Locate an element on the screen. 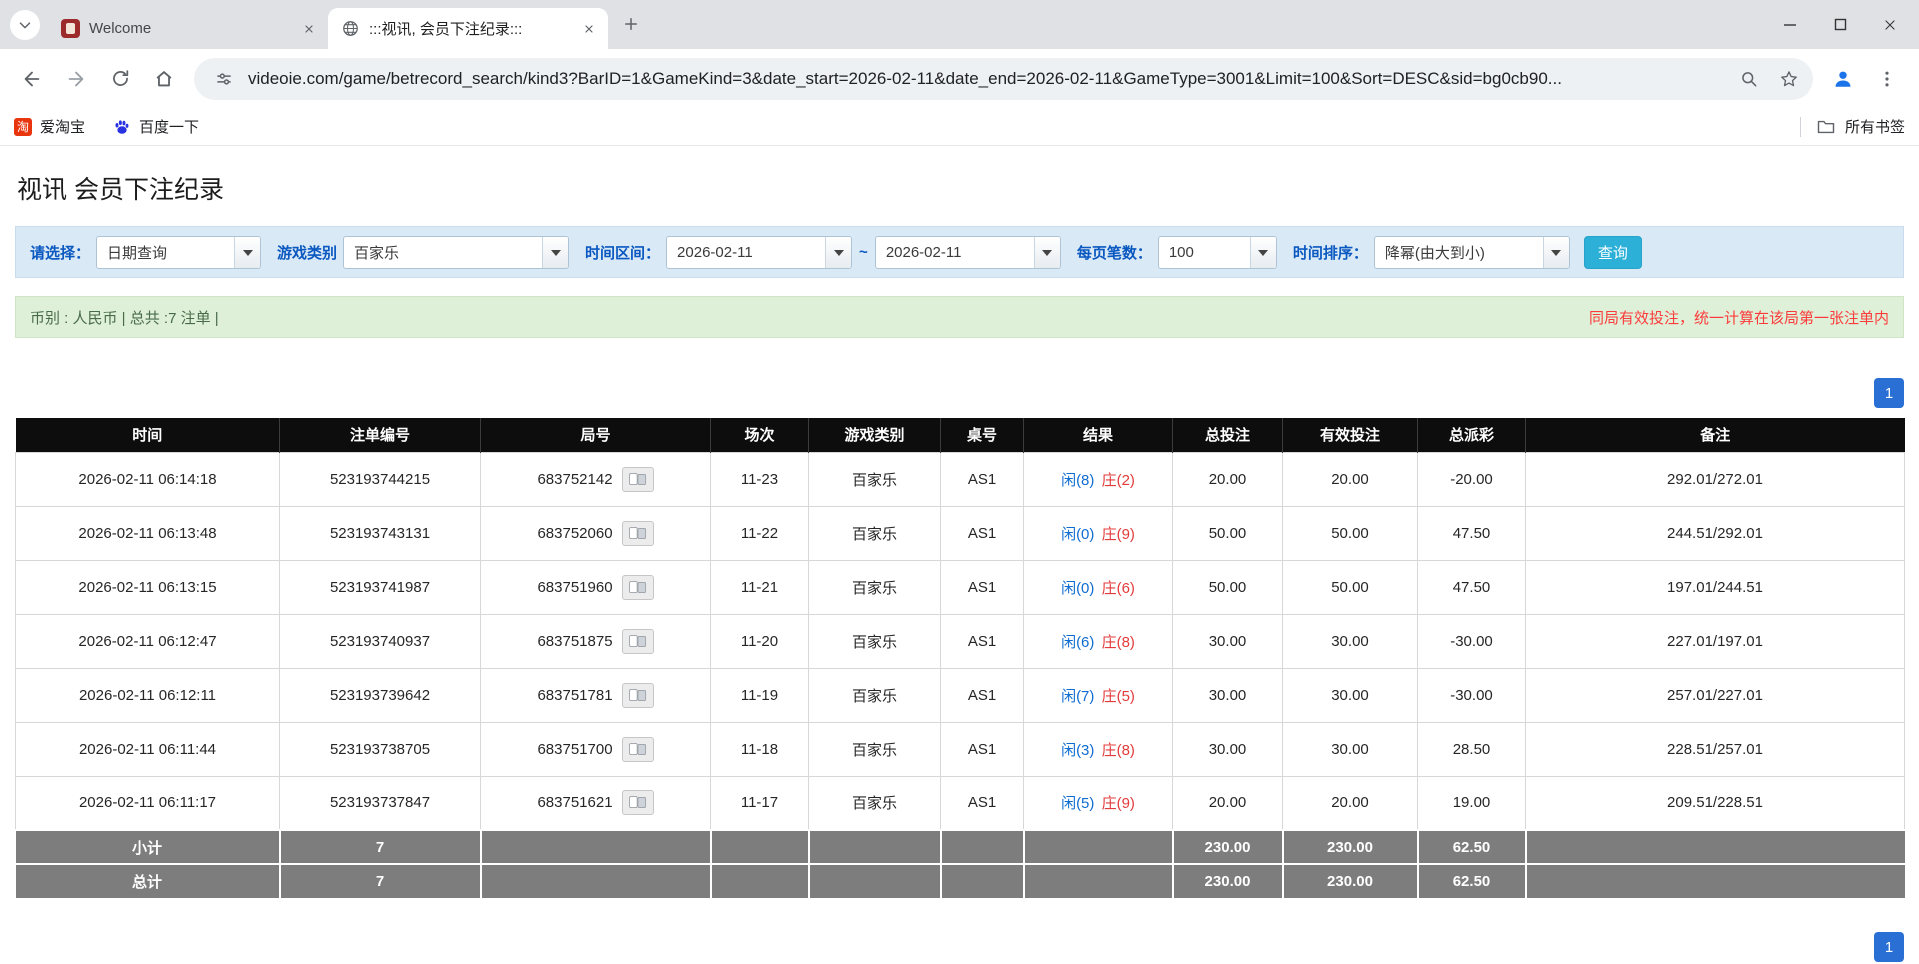 The width and height of the screenshot is (1919, 964). all-bookmarks-button: 所有书签 is located at coordinates (1852, 126).